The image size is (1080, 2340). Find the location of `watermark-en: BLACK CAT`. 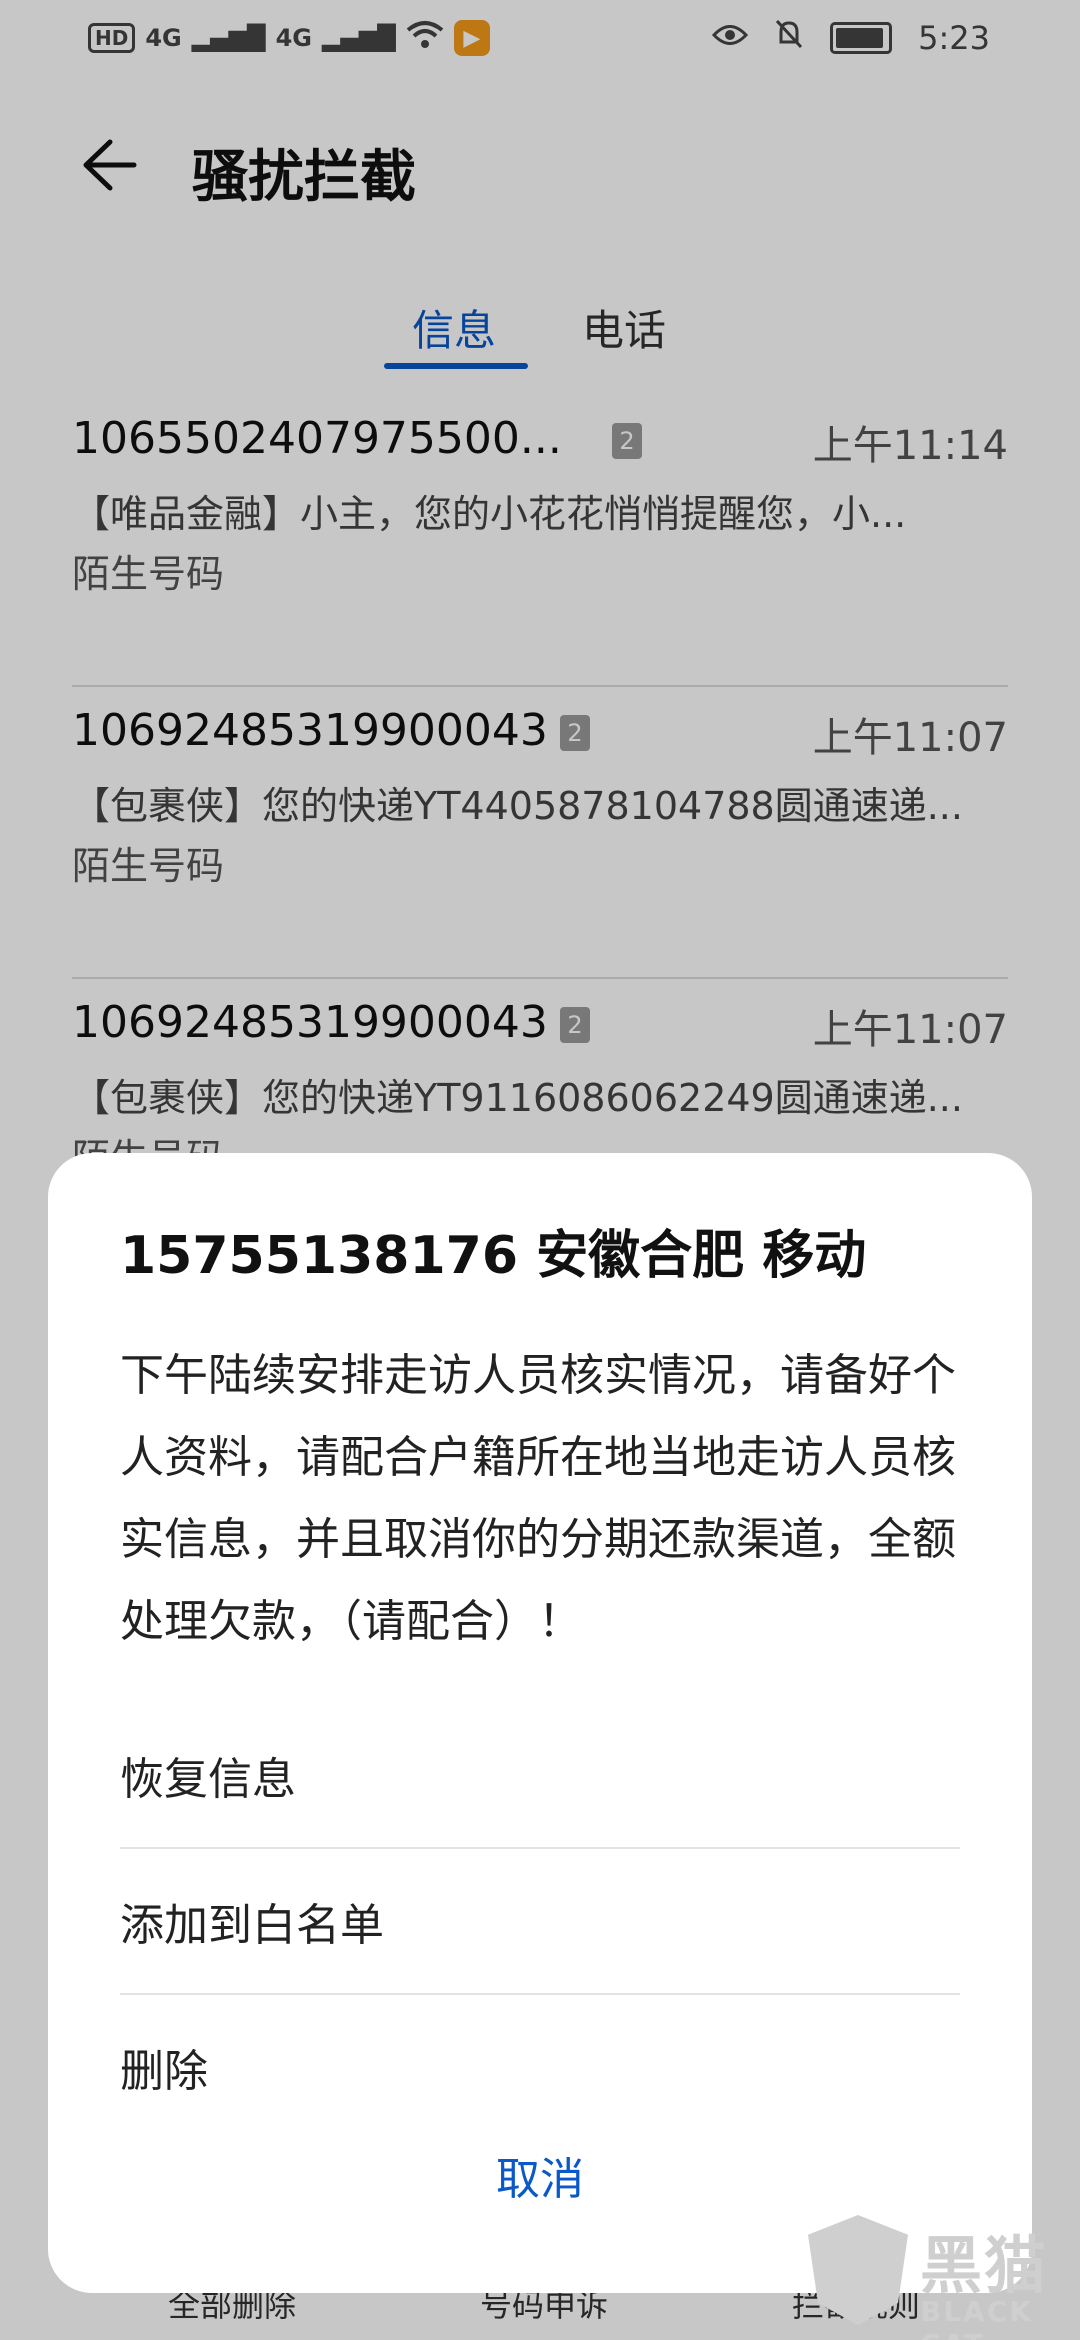

watermark-en: BLACK CAT is located at coordinates (977, 2317).